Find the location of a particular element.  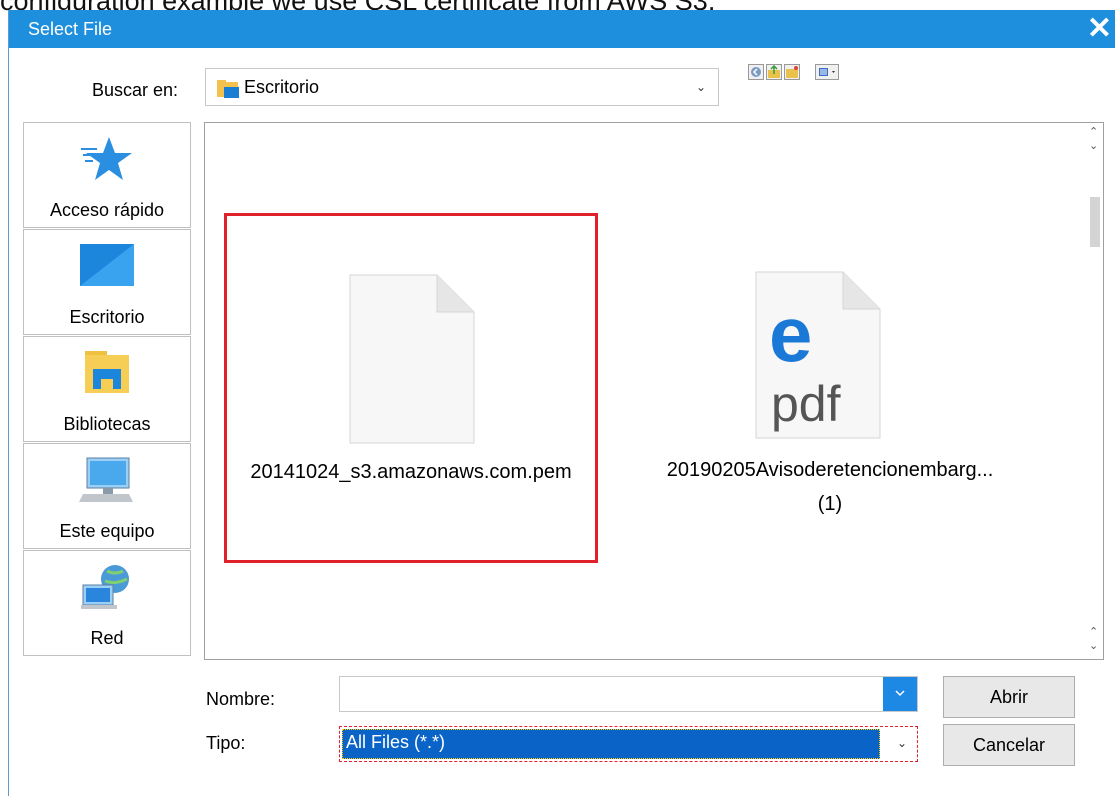

view-menu-icon is located at coordinates (827, 72).